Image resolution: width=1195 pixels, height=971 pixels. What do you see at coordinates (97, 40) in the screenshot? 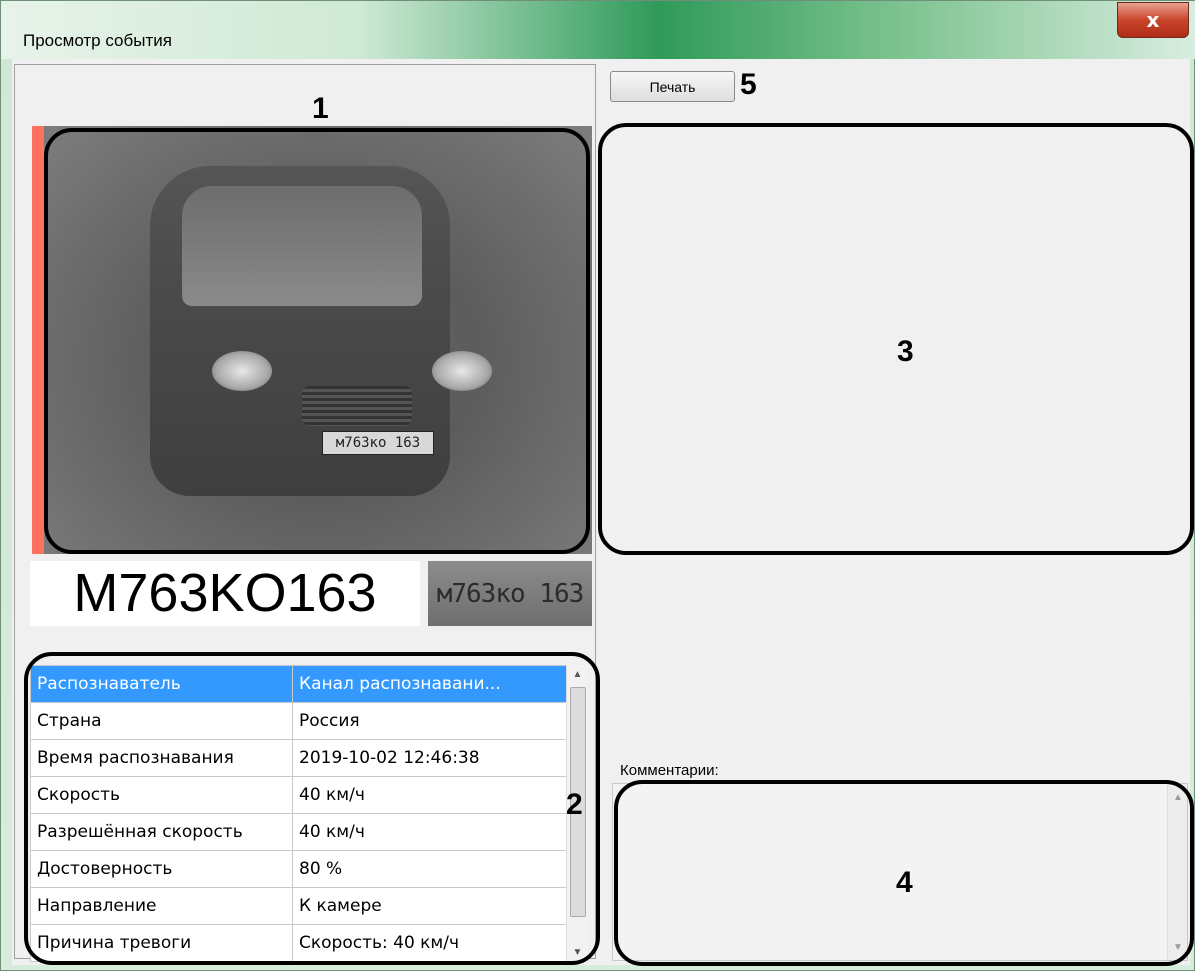
I see `window-title: Просмотр события` at bounding box center [97, 40].